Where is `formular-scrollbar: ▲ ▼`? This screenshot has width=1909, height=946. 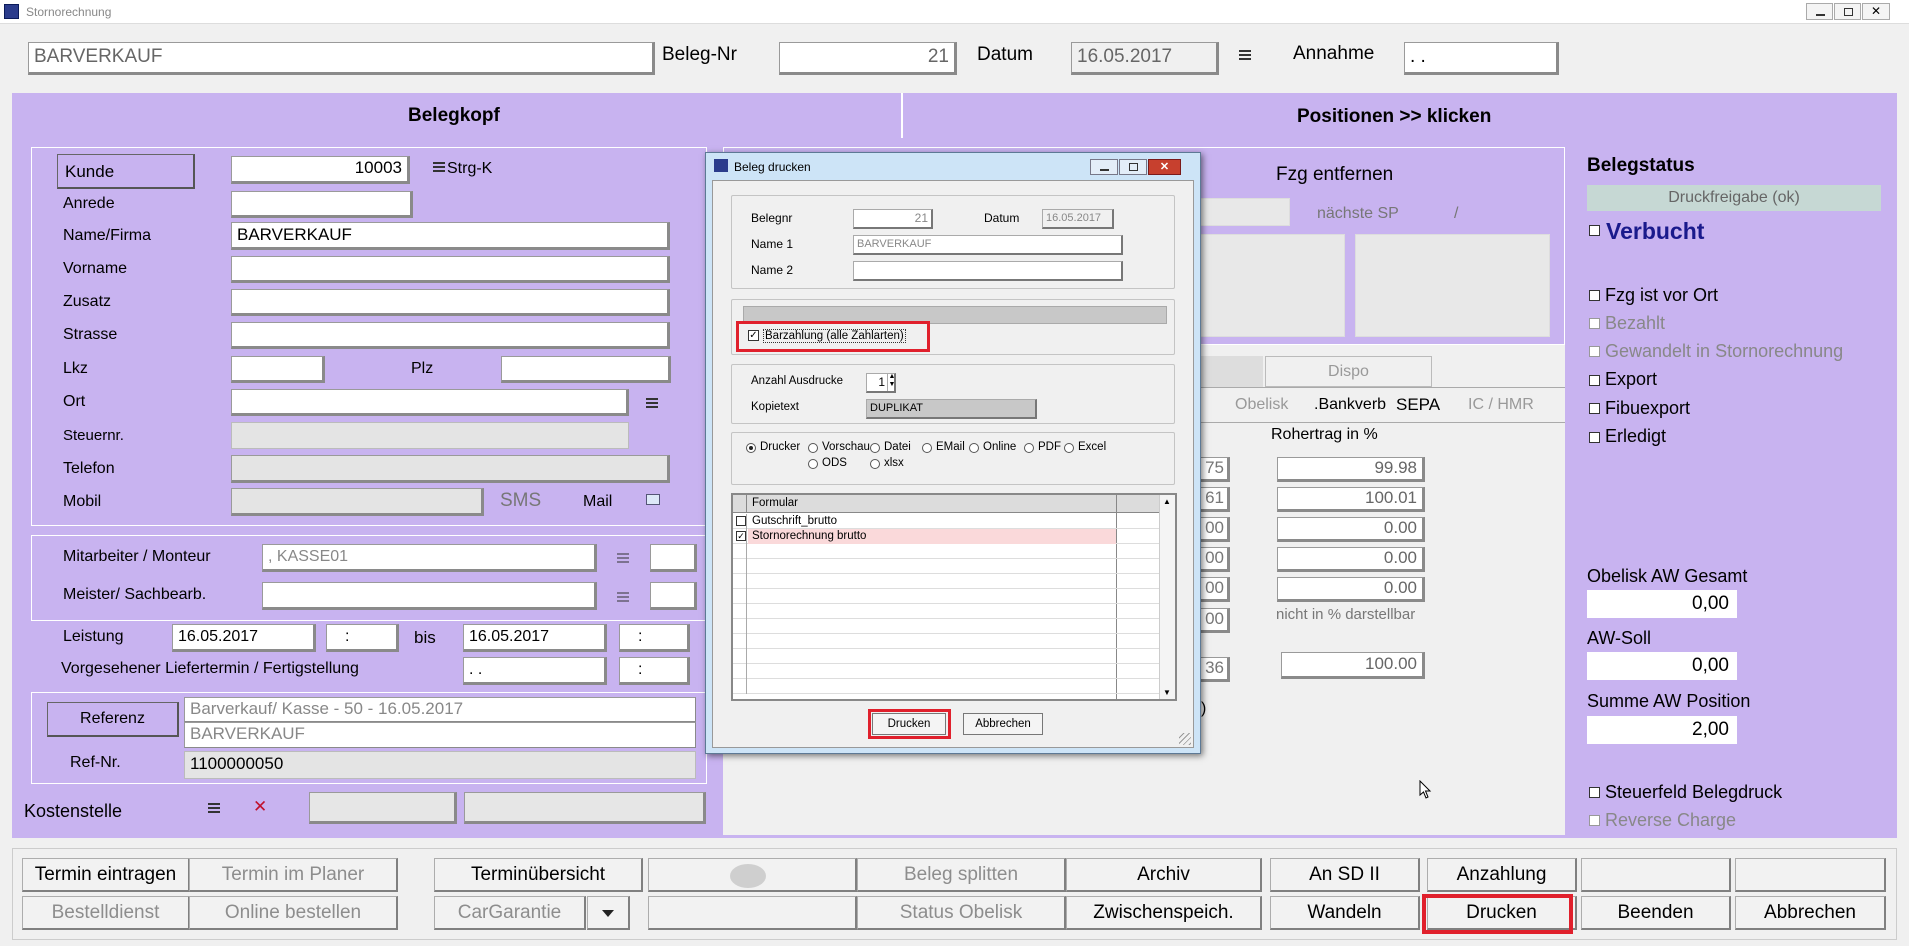
formular-scrollbar: ▲ ▼ is located at coordinates (1167, 597).